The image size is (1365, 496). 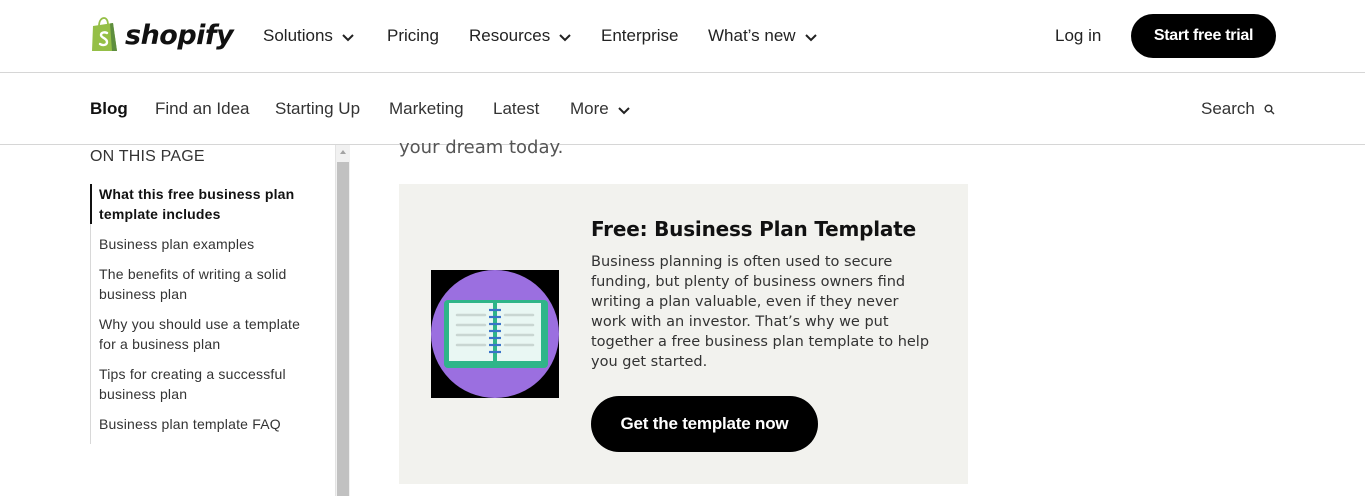 What do you see at coordinates (510, 35) in the screenshot?
I see `nav-resources-label: Resources` at bounding box center [510, 35].